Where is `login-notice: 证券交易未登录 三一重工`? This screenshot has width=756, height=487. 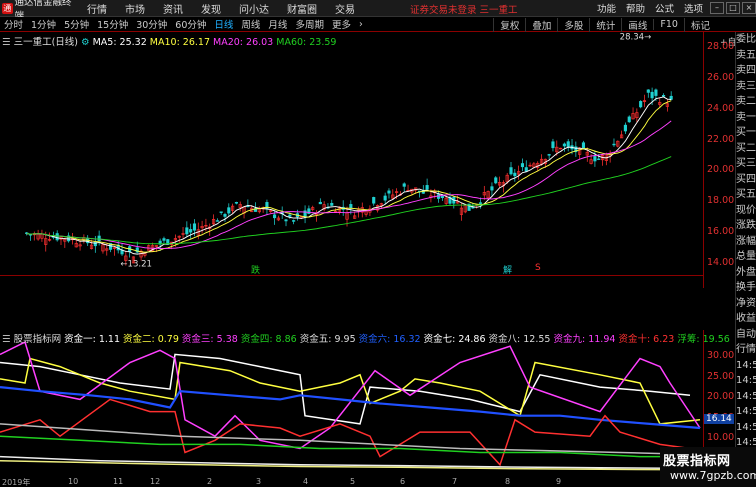
login-notice: 证券交易未登录 三一重工 is located at coordinates (464, 9).